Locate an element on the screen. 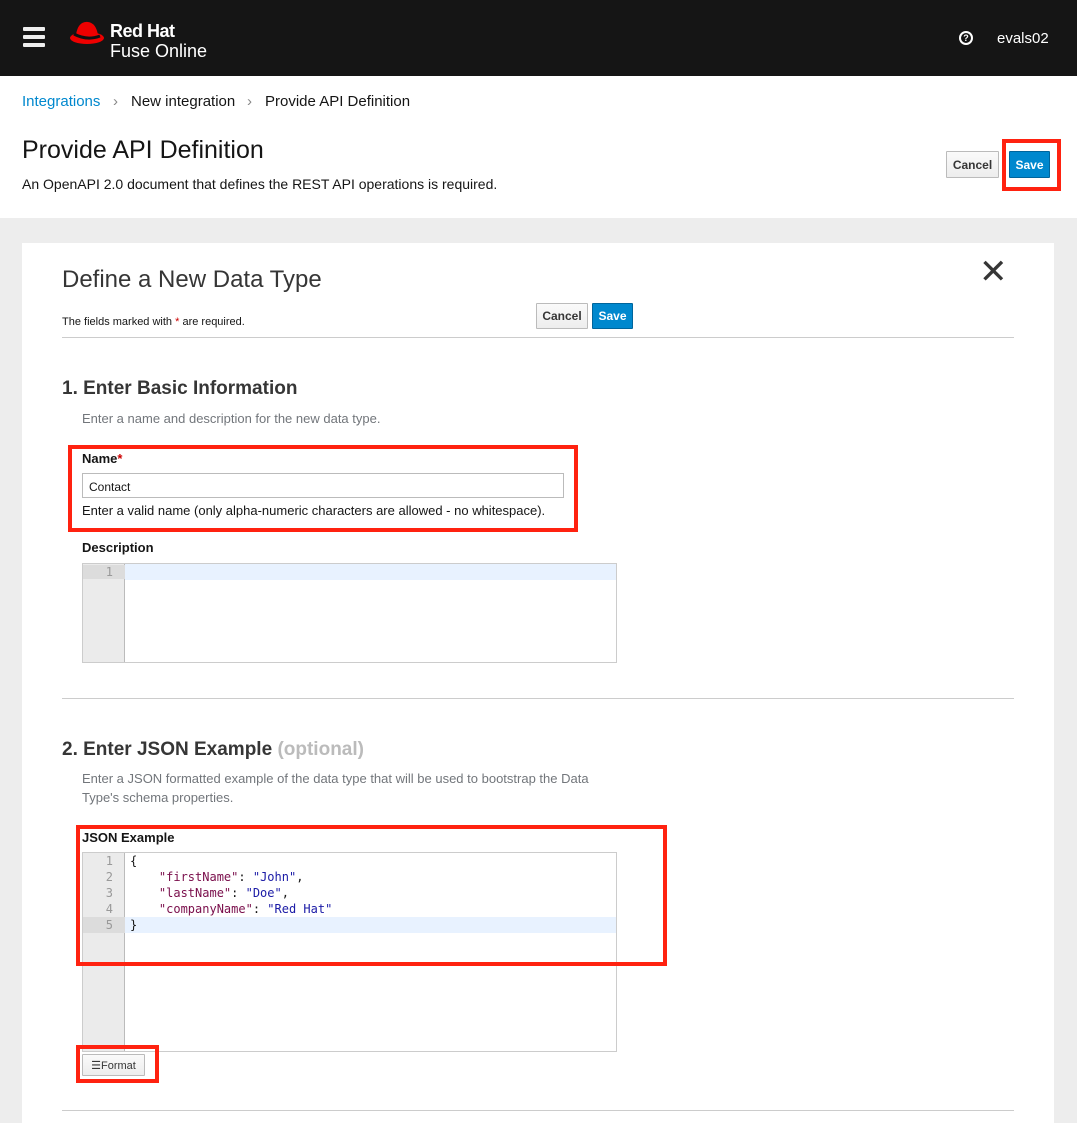 This screenshot has width=1077, height=1123. required-note: The fields marked with * are required. is located at coordinates (153, 322).